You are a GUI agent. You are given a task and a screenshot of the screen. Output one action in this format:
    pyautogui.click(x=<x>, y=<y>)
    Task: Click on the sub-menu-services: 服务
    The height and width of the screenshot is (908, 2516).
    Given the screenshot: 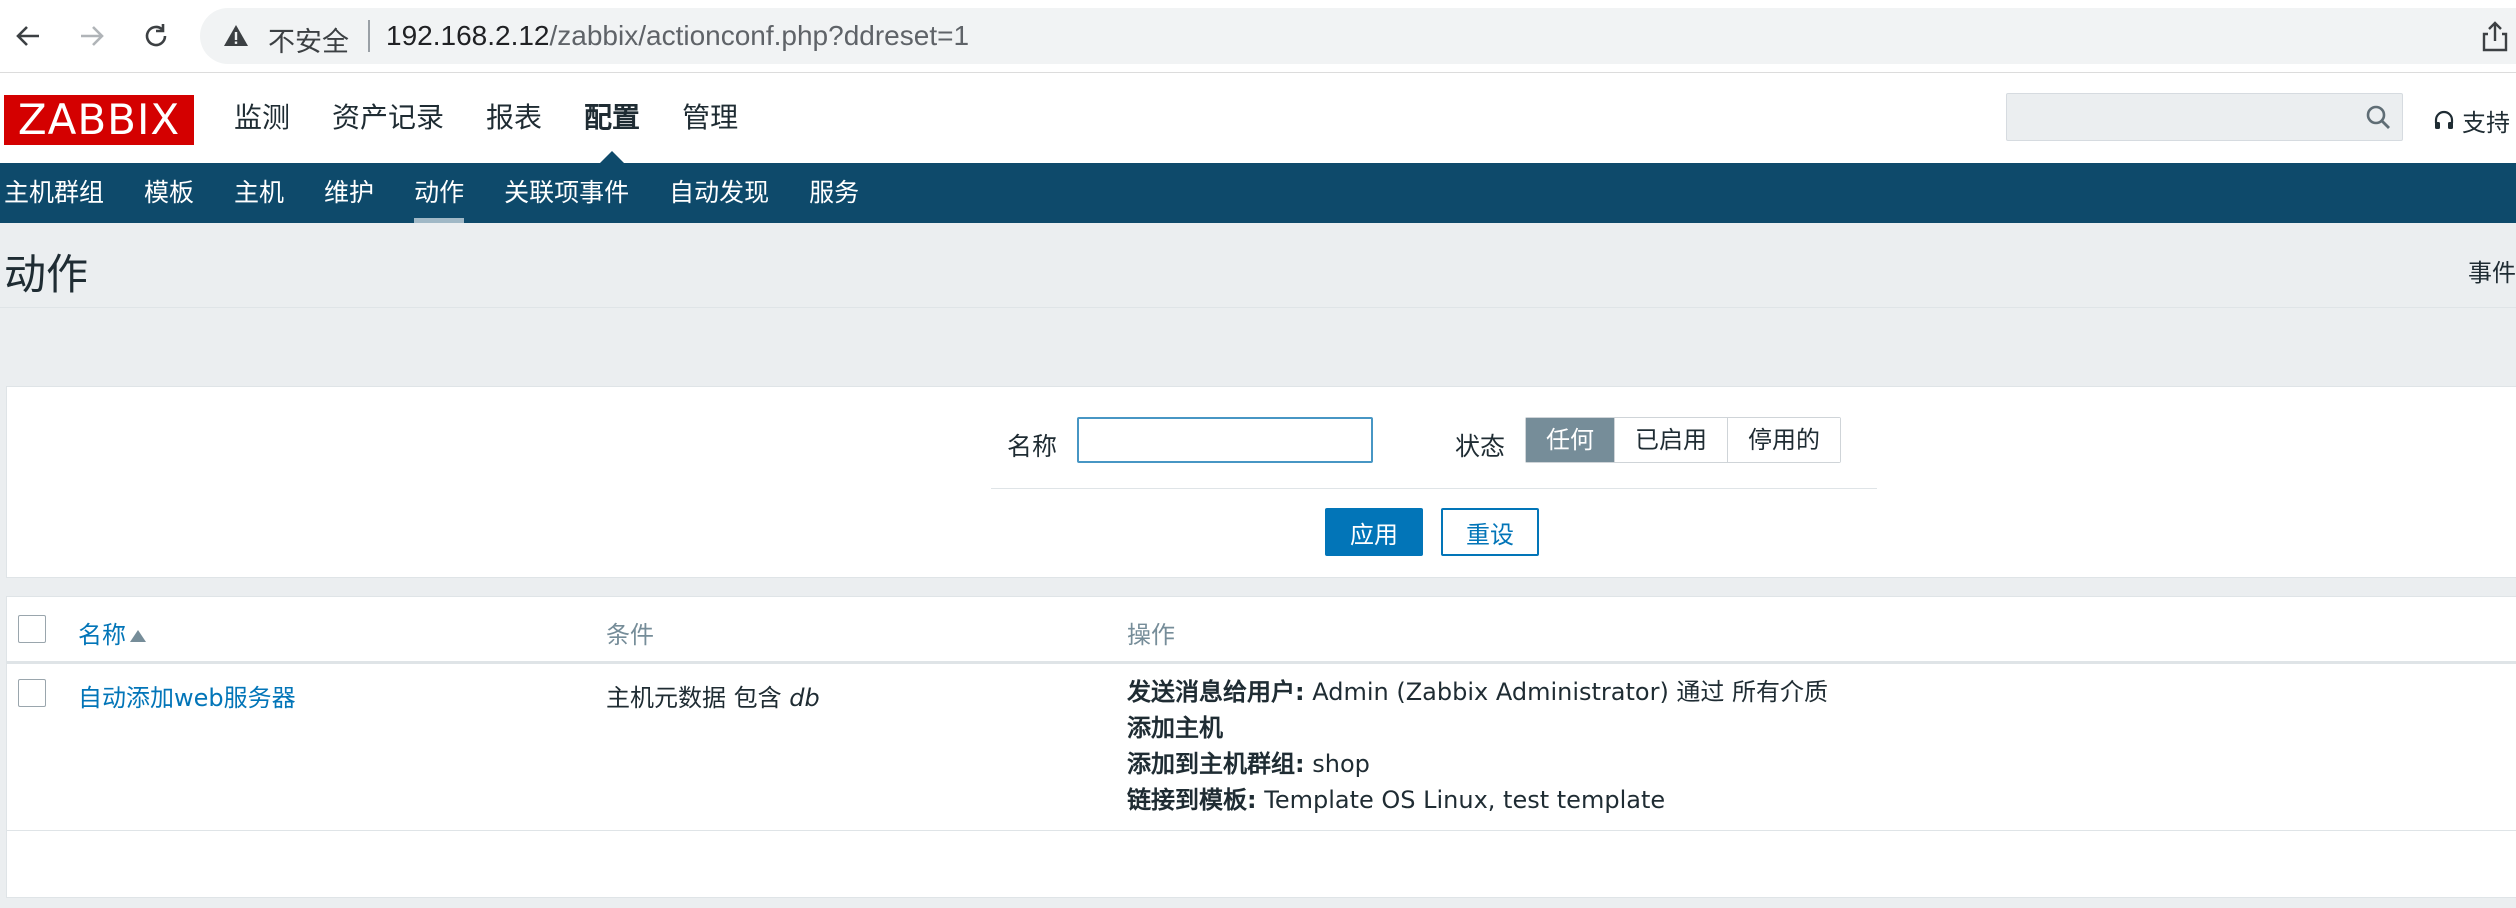 What is the action you would take?
    pyautogui.click(x=834, y=193)
    